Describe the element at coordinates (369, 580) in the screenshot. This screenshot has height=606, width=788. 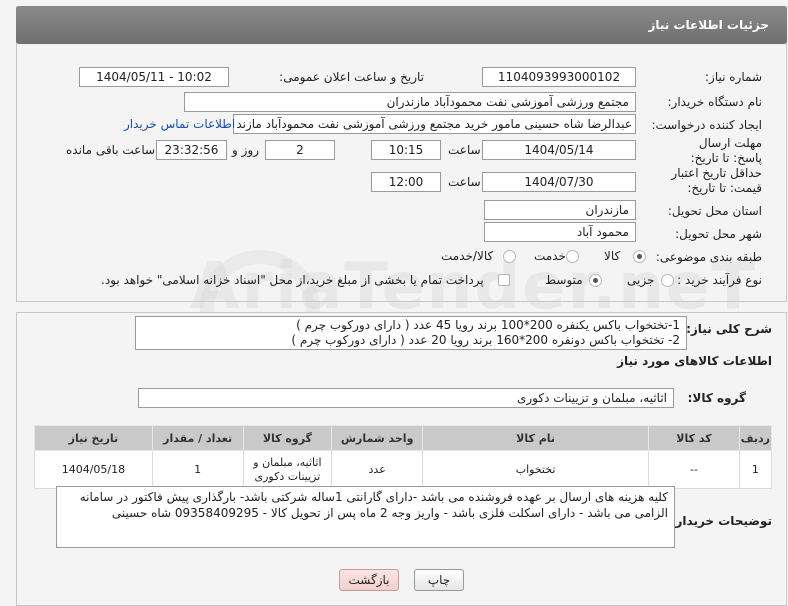
I see `back-button: بازگشت` at that location.